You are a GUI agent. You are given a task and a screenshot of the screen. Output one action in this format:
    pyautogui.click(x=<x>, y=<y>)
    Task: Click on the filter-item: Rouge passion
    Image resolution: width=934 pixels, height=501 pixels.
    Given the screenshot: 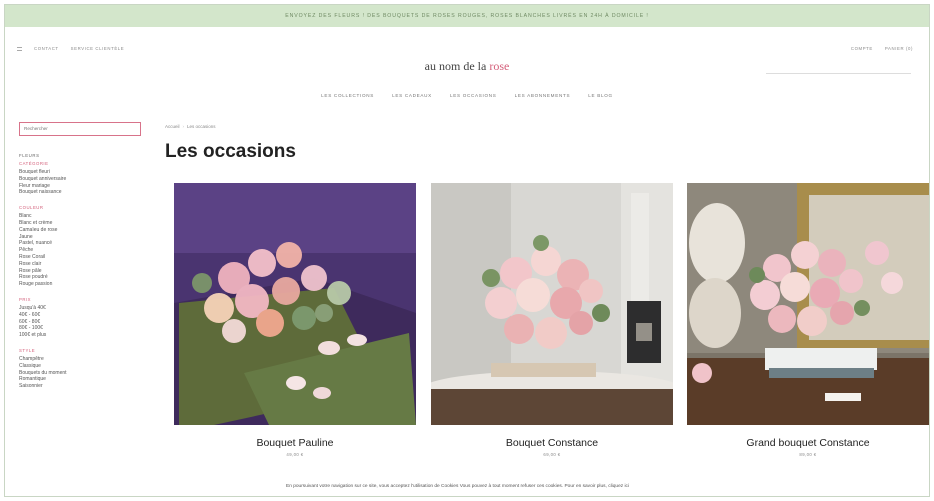 What is the action you would take?
    pyautogui.click(x=83, y=284)
    